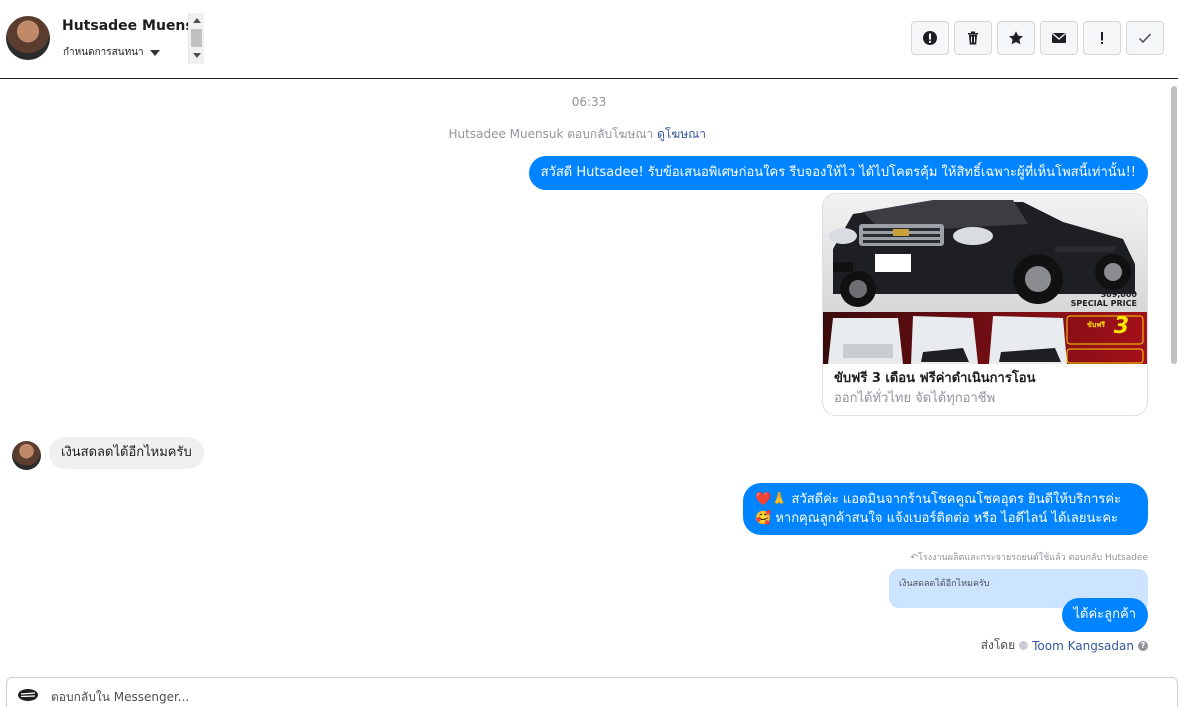 The image size is (1178, 707). Describe the element at coordinates (1143, 645) in the screenshot. I see `help-icon: ?` at that location.